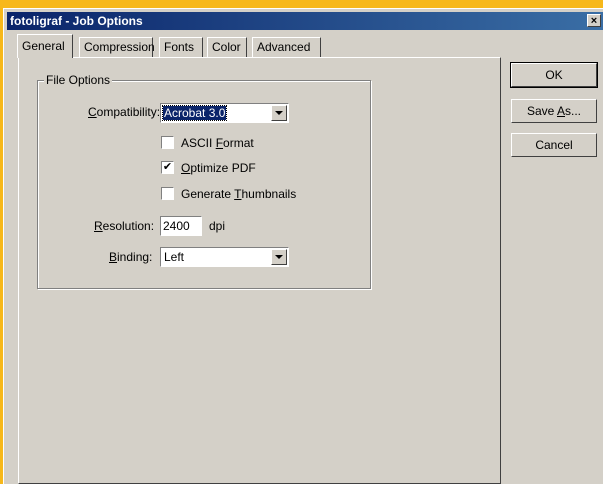 The width and height of the screenshot is (603, 484). What do you see at coordinates (239, 194) in the screenshot?
I see `generate-thumbnails-label: Generate Thumbnails` at bounding box center [239, 194].